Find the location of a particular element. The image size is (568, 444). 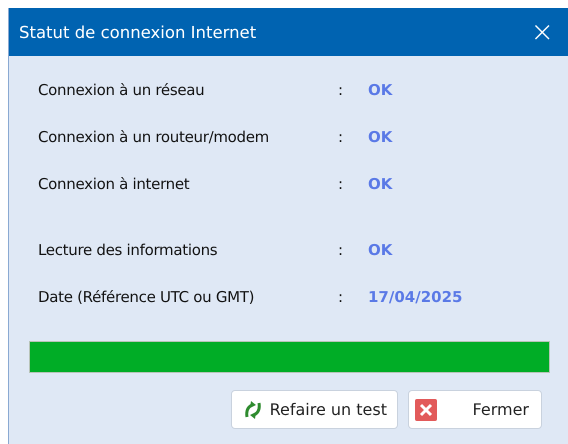

close-button: Fermer is located at coordinates (475, 409).